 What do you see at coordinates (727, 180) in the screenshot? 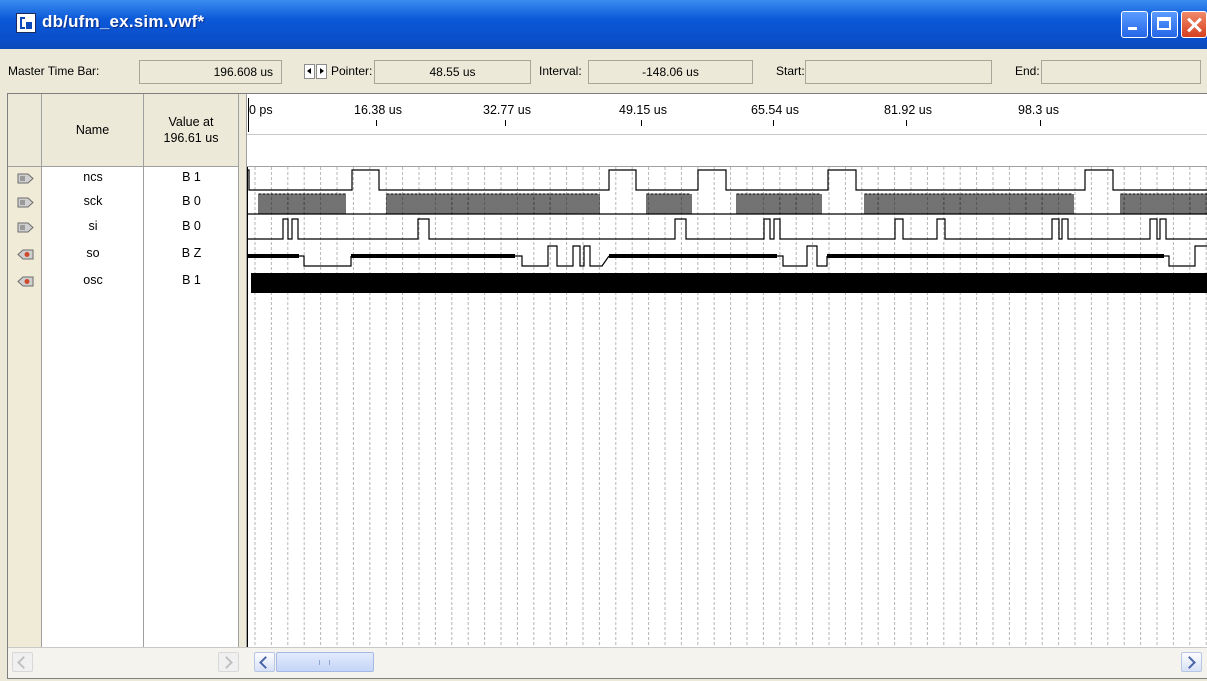
I see `ncs-waveform` at bounding box center [727, 180].